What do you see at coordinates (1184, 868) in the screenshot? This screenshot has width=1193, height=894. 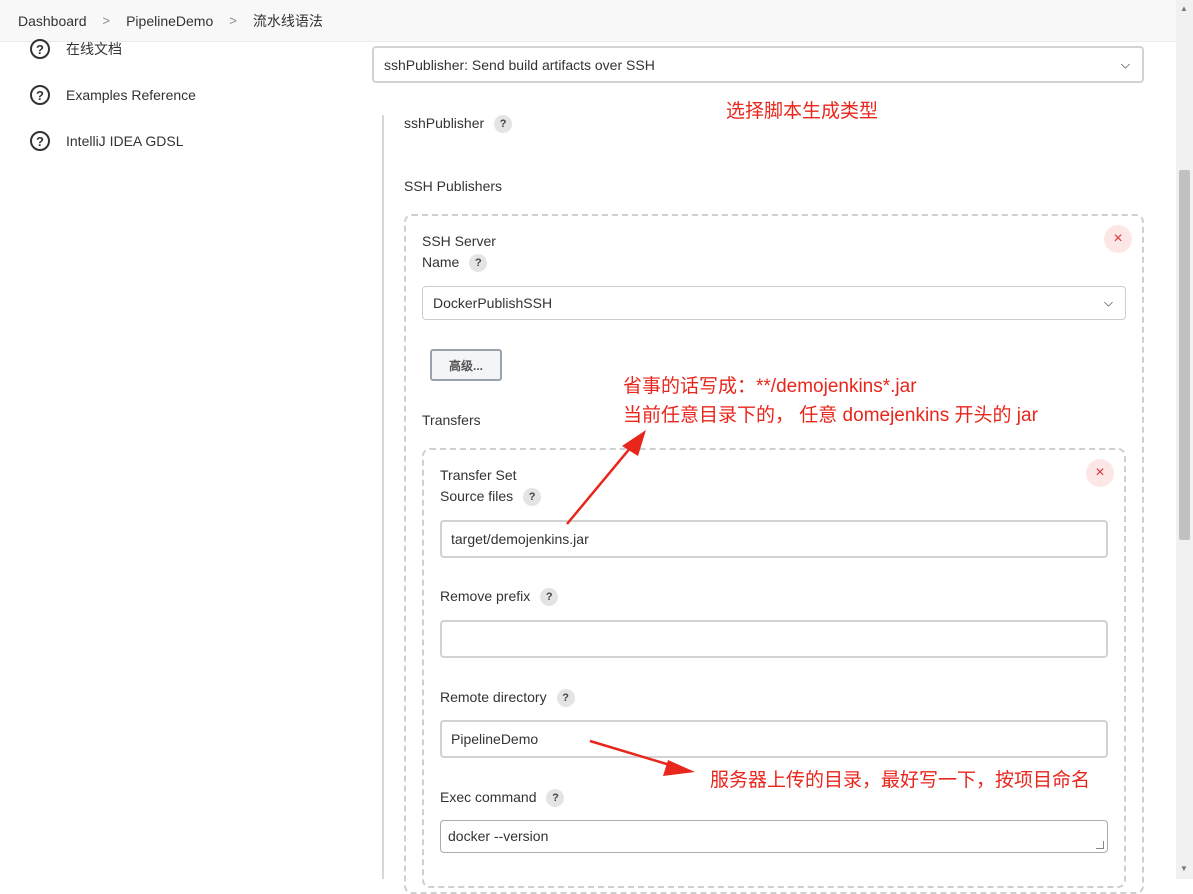 I see `scroll-down-icon: ▼` at bounding box center [1184, 868].